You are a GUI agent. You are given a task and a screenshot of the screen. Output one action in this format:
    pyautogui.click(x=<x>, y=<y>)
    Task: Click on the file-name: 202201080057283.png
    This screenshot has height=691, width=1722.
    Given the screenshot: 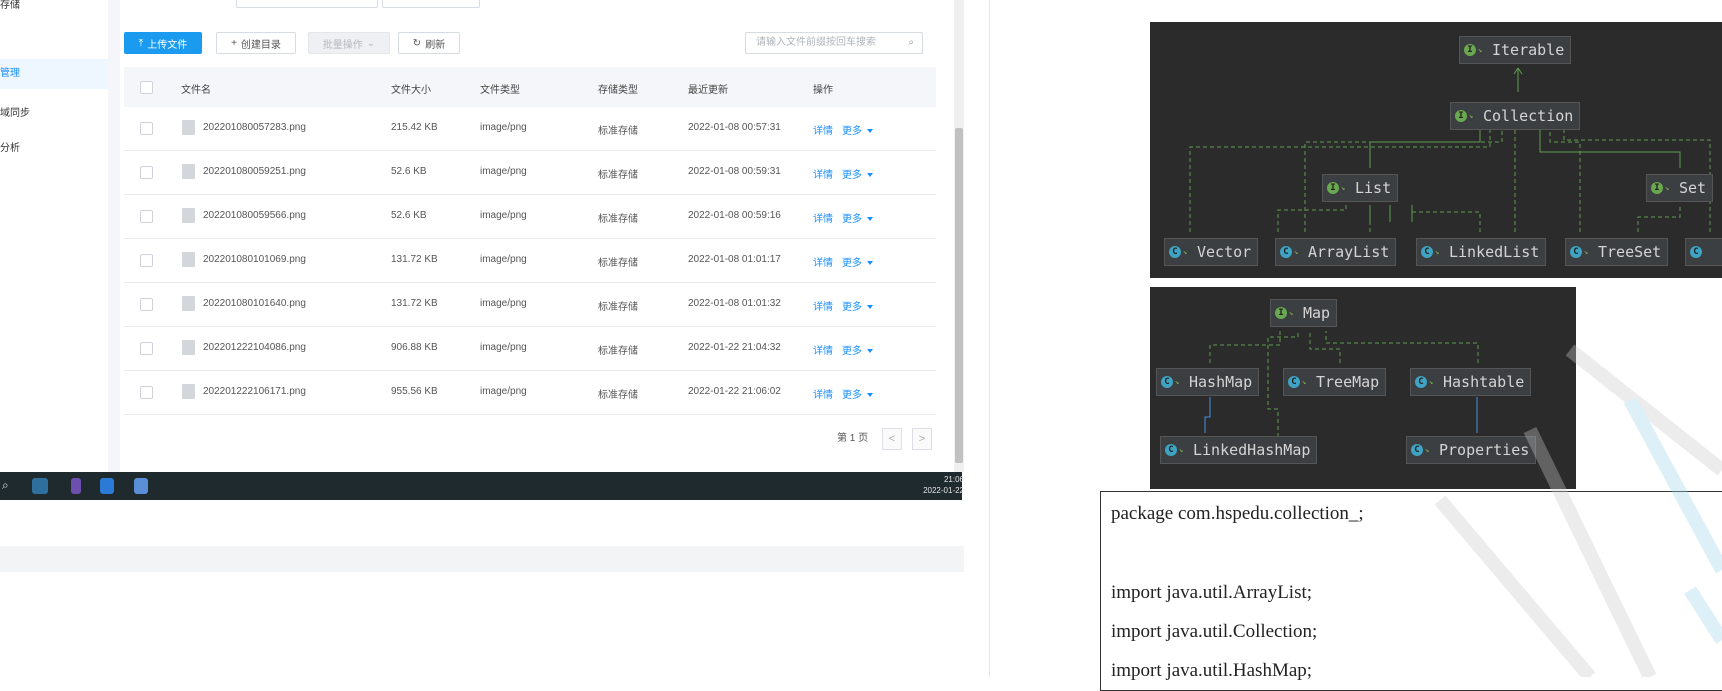 What is the action you would take?
    pyautogui.click(x=254, y=127)
    